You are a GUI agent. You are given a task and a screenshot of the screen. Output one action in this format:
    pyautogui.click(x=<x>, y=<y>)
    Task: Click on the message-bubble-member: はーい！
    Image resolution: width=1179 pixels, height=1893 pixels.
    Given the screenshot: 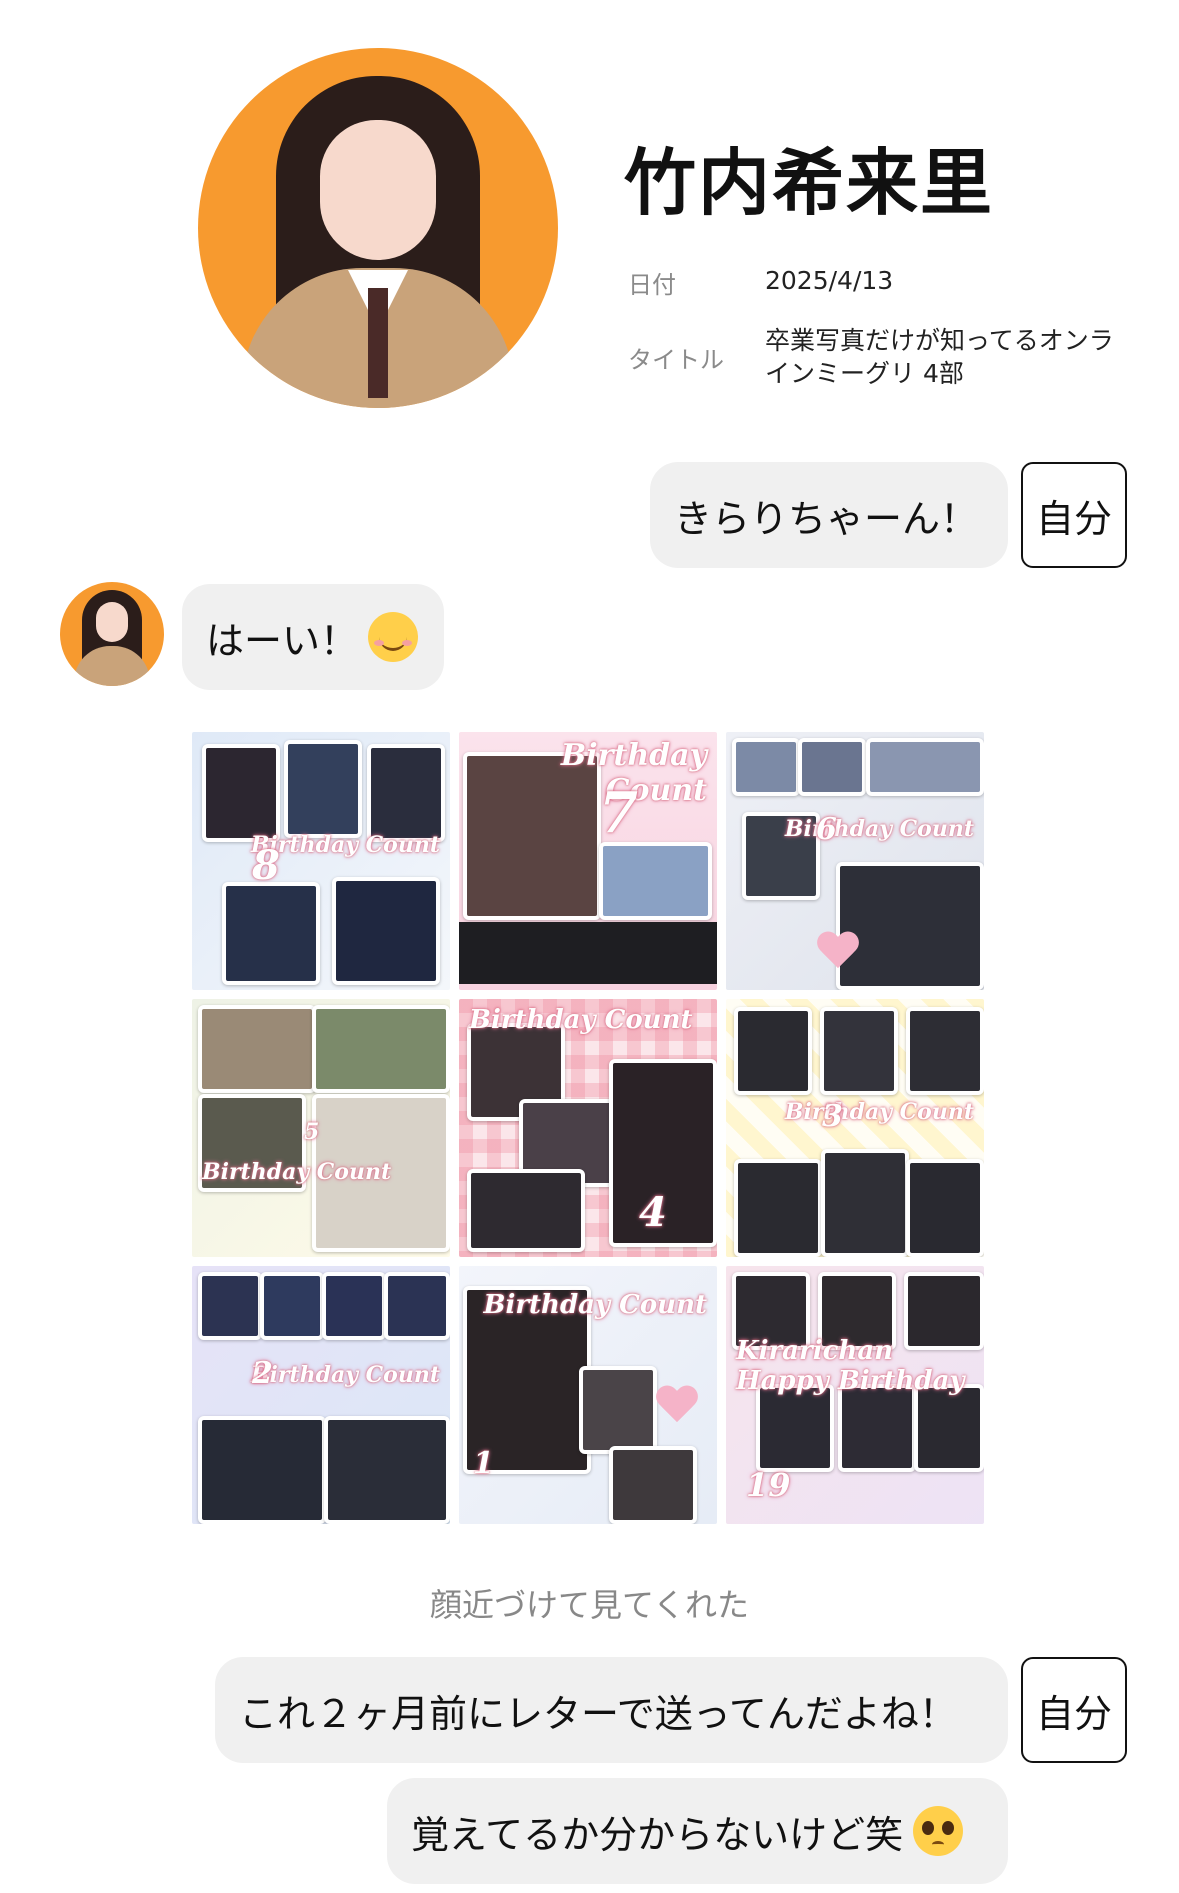 What is the action you would take?
    pyautogui.click(x=313, y=637)
    